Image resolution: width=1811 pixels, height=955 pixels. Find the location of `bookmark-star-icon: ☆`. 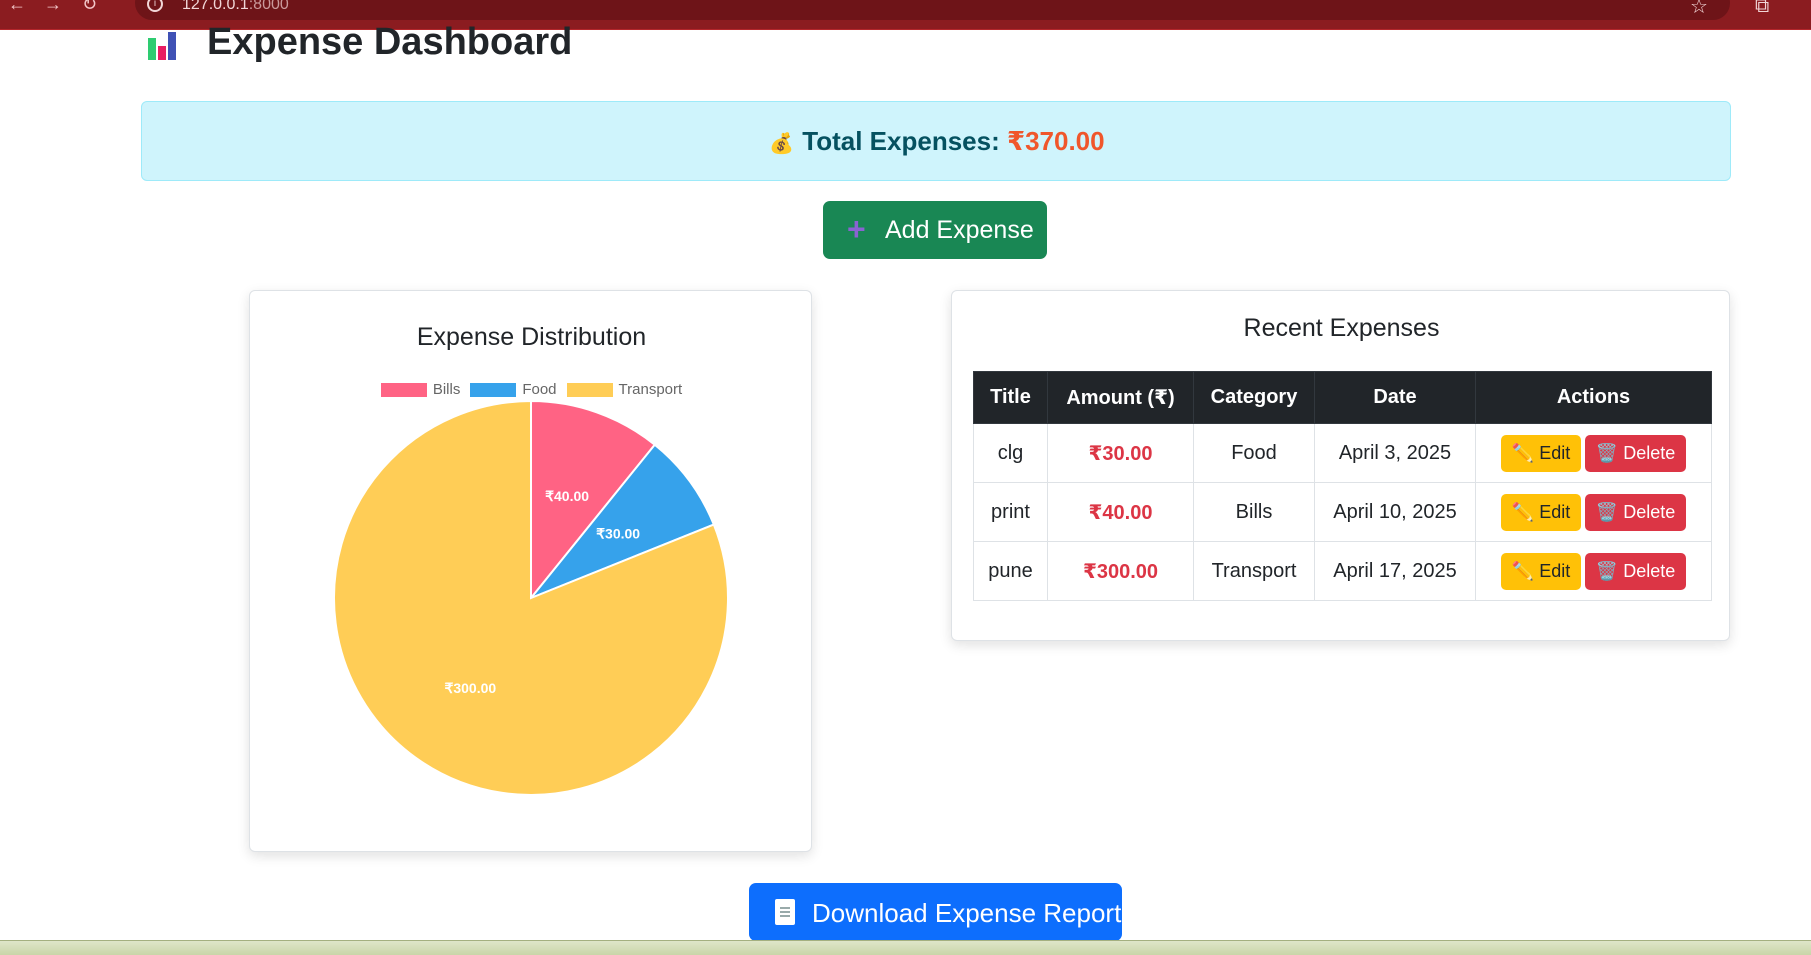

bookmark-star-icon: ☆ is located at coordinates (1699, 9).